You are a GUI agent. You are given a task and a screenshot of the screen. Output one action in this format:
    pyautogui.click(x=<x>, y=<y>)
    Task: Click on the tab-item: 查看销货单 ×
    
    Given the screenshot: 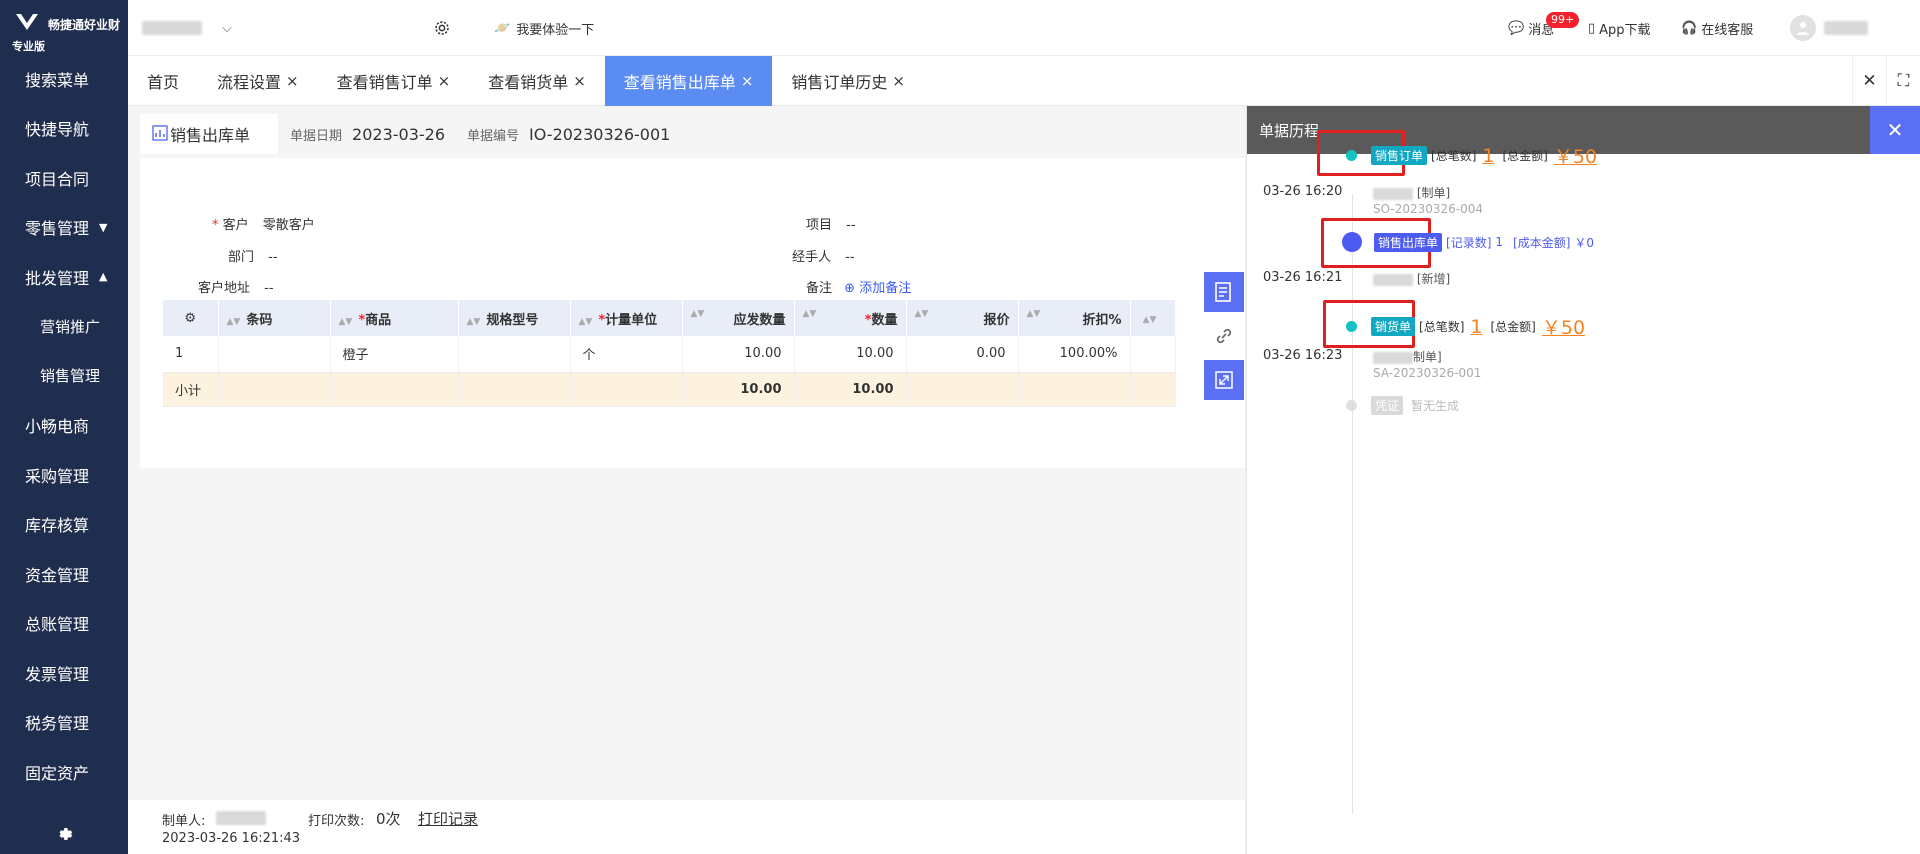 What is the action you would take?
    pyautogui.click(x=537, y=81)
    